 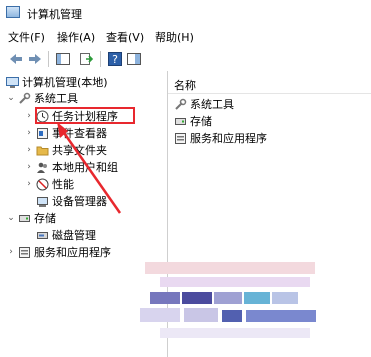 What do you see at coordinates (56, 82) in the screenshot?
I see `tree-item-root: 计算机管理(本地)` at bounding box center [56, 82].